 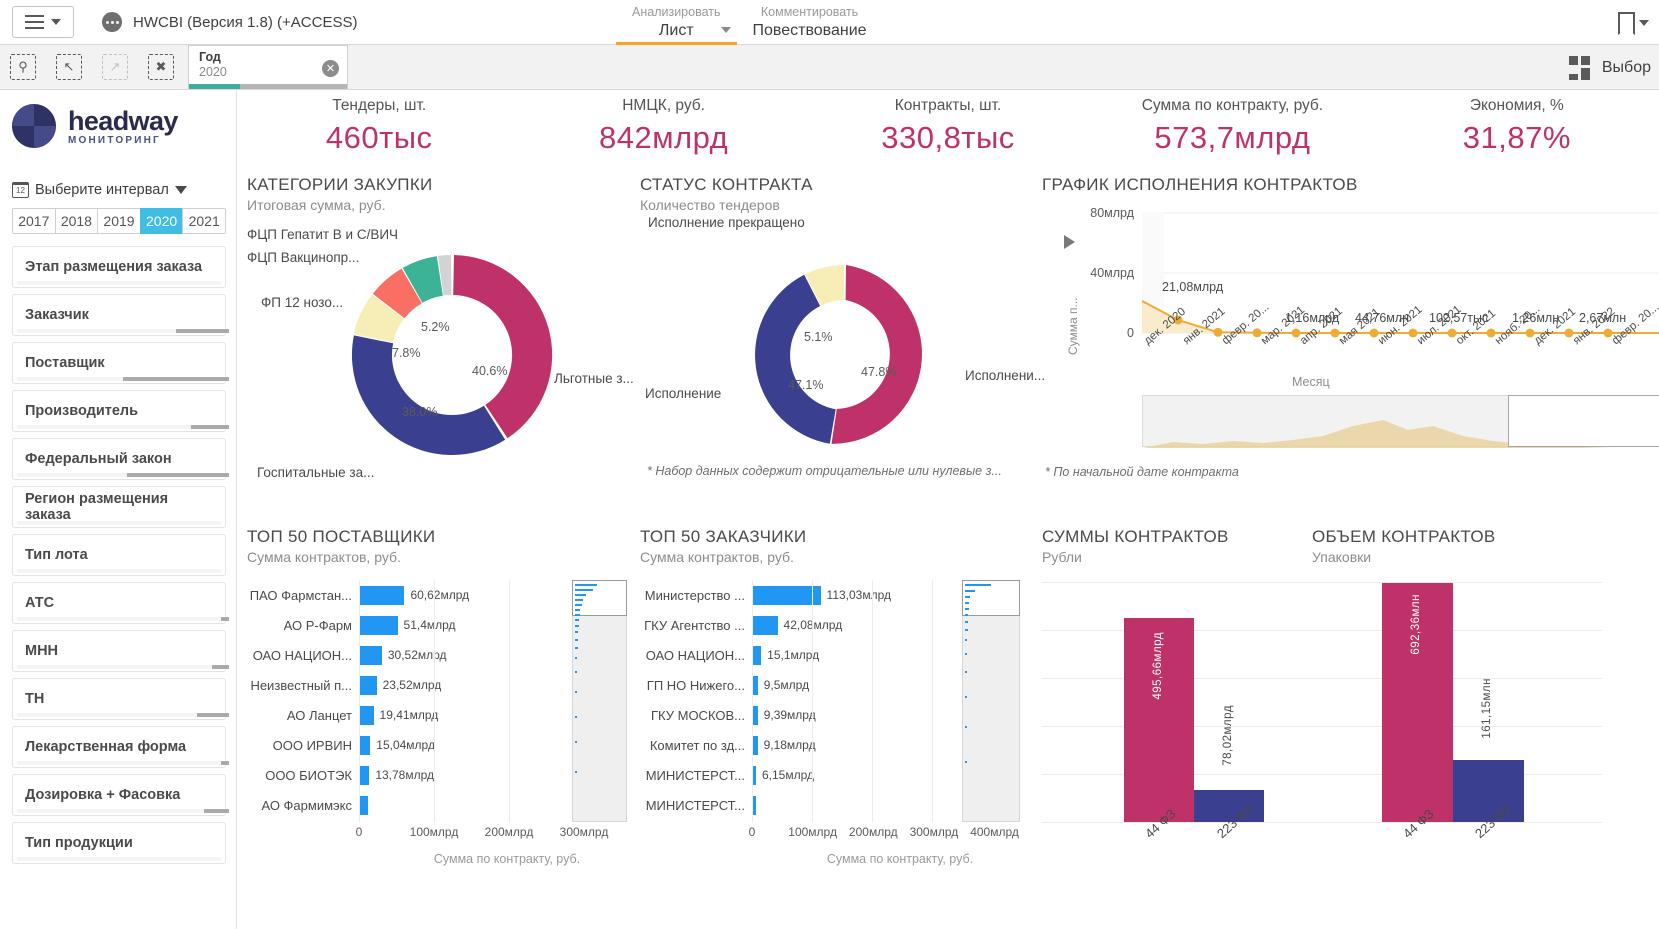 I want to click on filter-8: АТС, so click(x=120, y=603).